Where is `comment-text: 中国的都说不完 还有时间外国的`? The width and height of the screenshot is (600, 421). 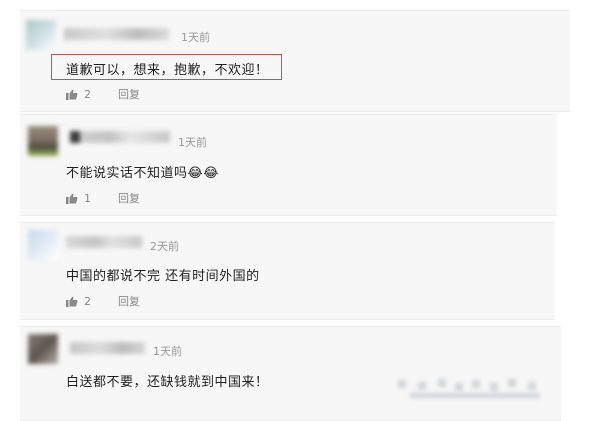 comment-text: 中国的都说不完 还有时间外国的 is located at coordinates (163, 276).